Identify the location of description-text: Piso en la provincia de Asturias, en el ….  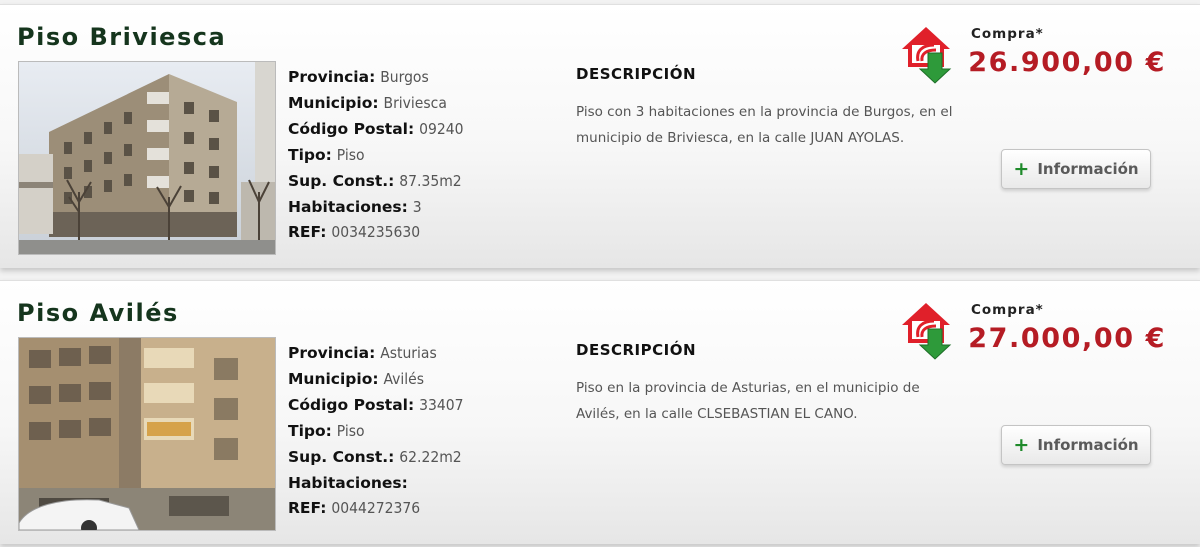
(748, 401).